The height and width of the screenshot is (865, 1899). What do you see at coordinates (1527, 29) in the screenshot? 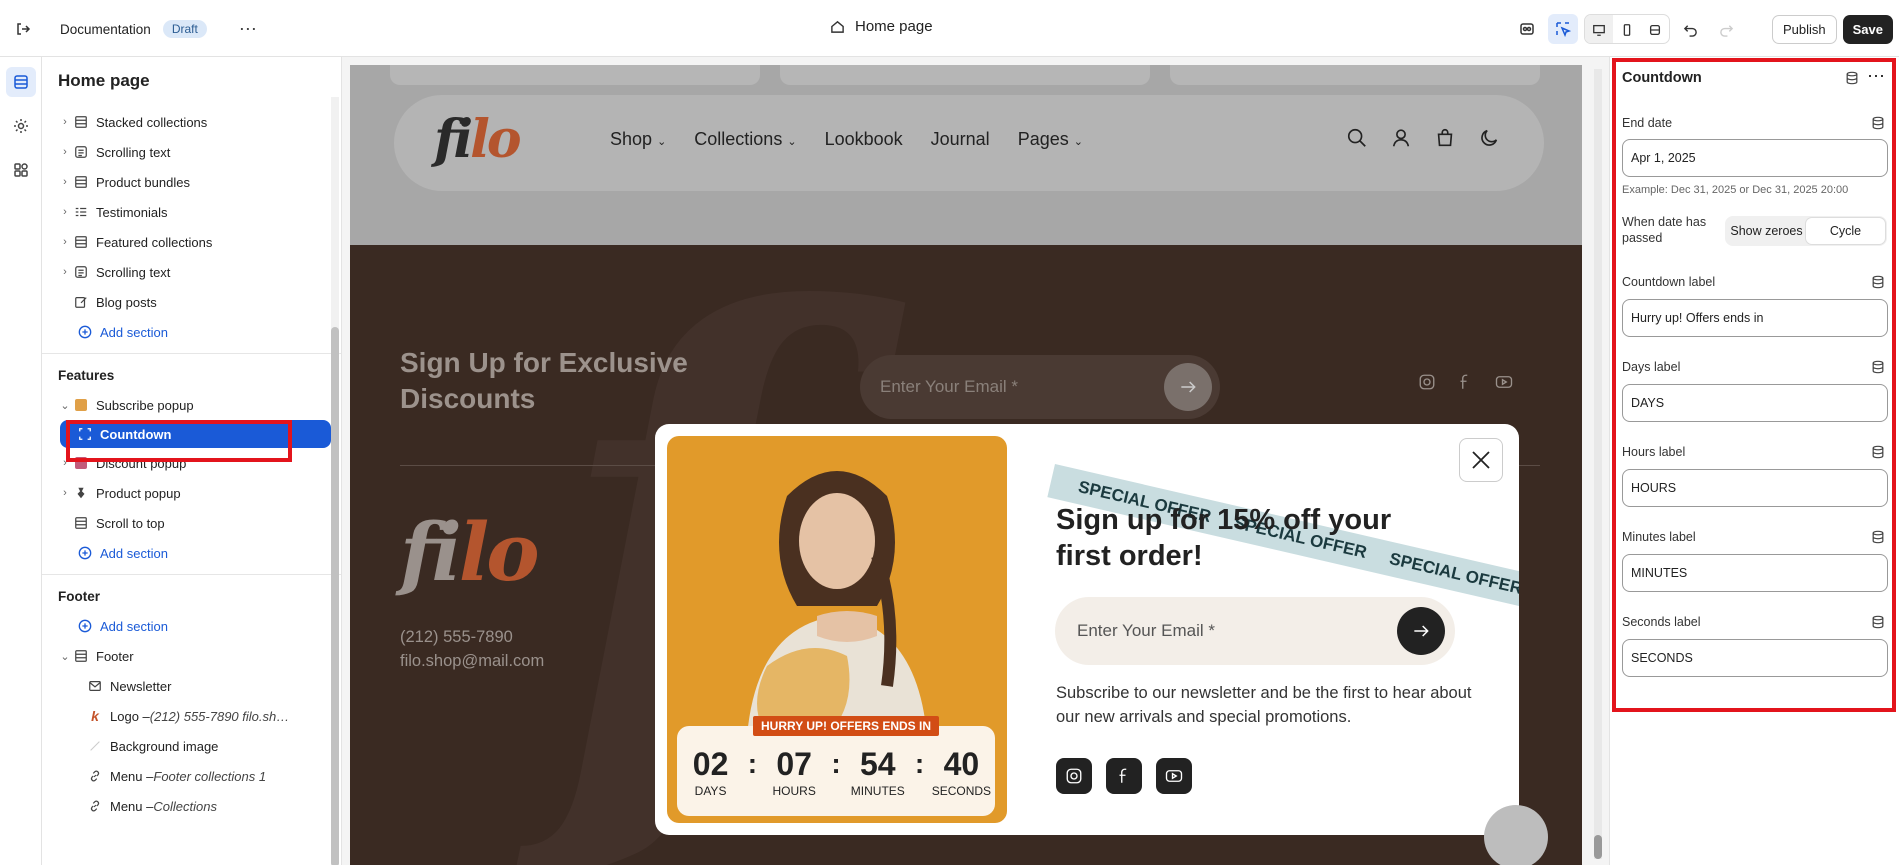
I see `theme-store-icon` at bounding box center [1527, 29].